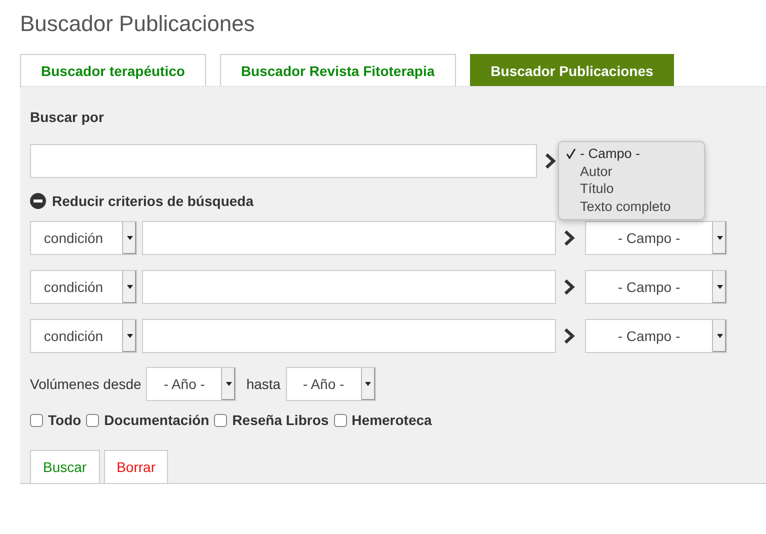 This screenshot has width=766, height=534. Describe the element at coordinates (136, 467) in the screenshot. I see `clear-button: Borrar` at that location.